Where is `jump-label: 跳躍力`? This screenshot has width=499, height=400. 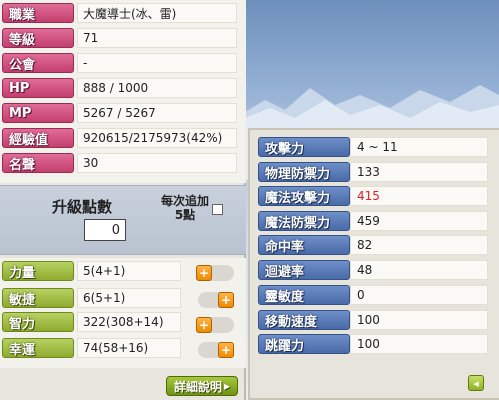 jump-label: 跳躍力 is located at coordinates (304, 344).